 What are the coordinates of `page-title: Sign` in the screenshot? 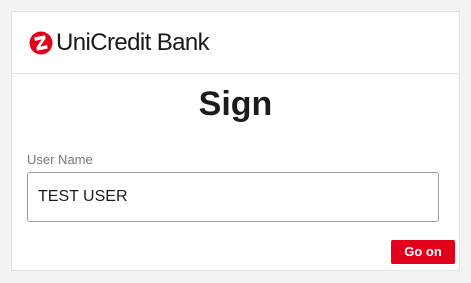 It's located at (235, 104).